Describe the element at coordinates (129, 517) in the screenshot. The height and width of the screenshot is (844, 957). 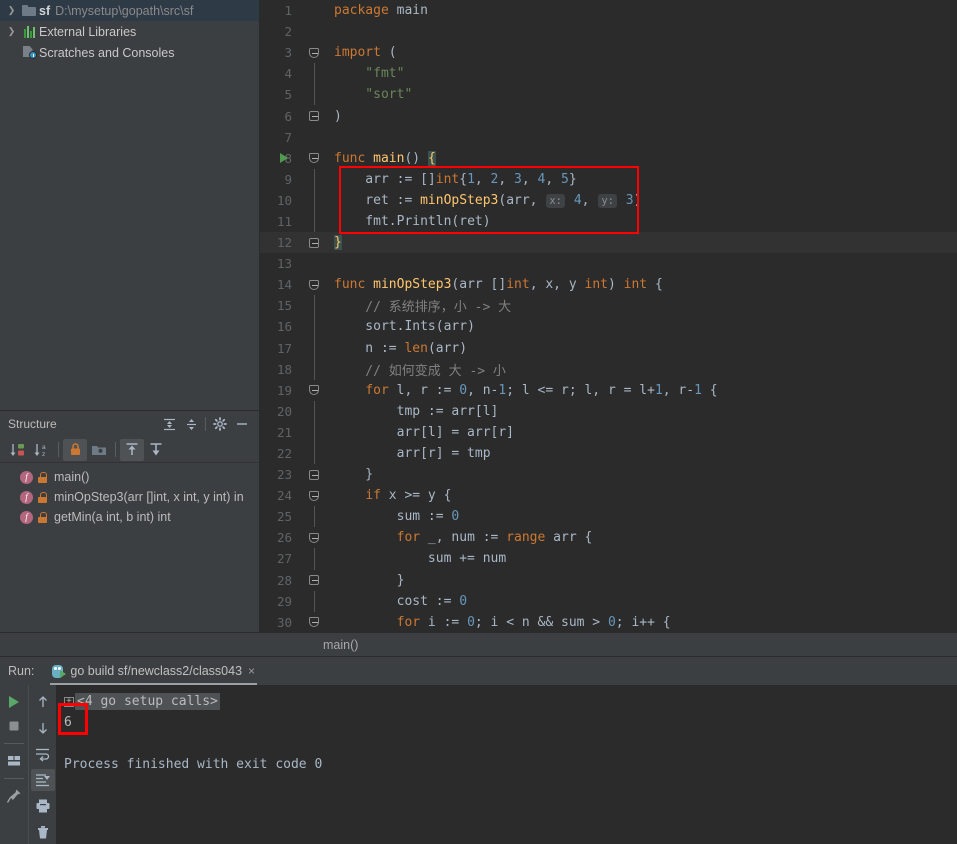
I see `structure-item-getmin: f getMin(a int, b int) int` at that location.